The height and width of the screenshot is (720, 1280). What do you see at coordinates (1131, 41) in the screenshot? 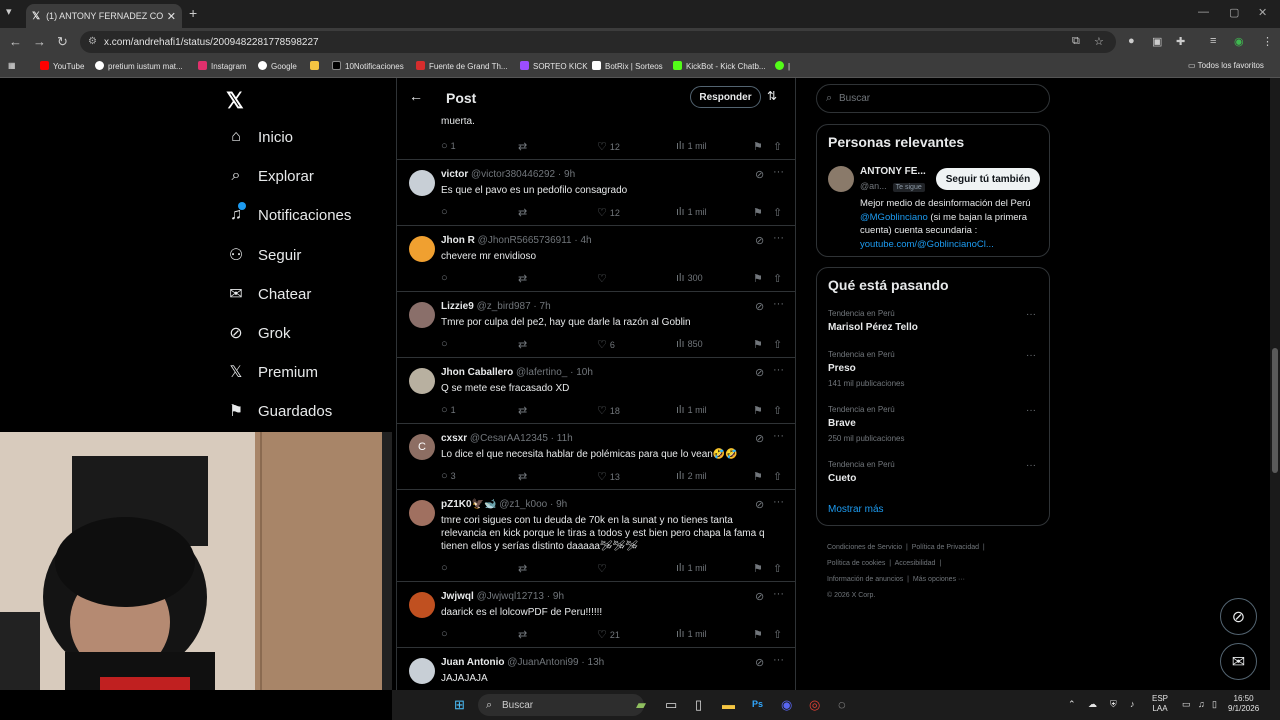
I see `extension-icon: ●` at bounding box center [1131, 41].